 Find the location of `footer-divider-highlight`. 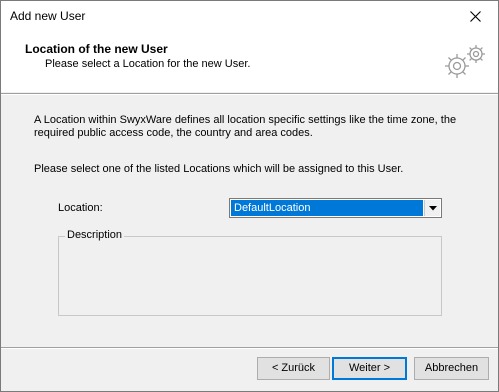

footer-divider-highlight is located at coordinates (249, 348).